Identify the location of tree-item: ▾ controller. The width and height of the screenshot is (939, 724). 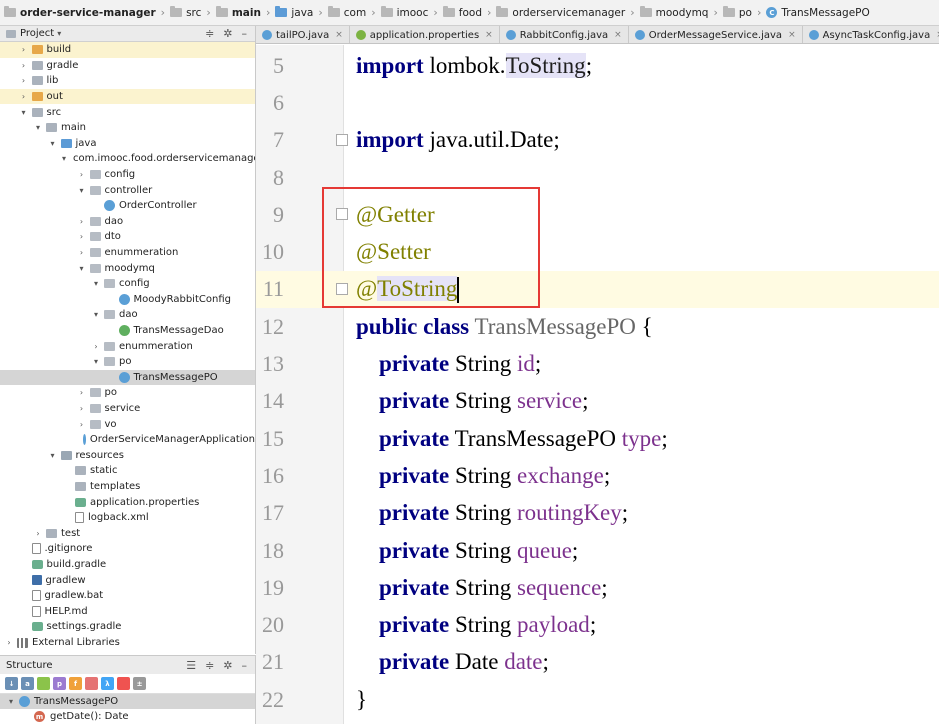
(127, 190).